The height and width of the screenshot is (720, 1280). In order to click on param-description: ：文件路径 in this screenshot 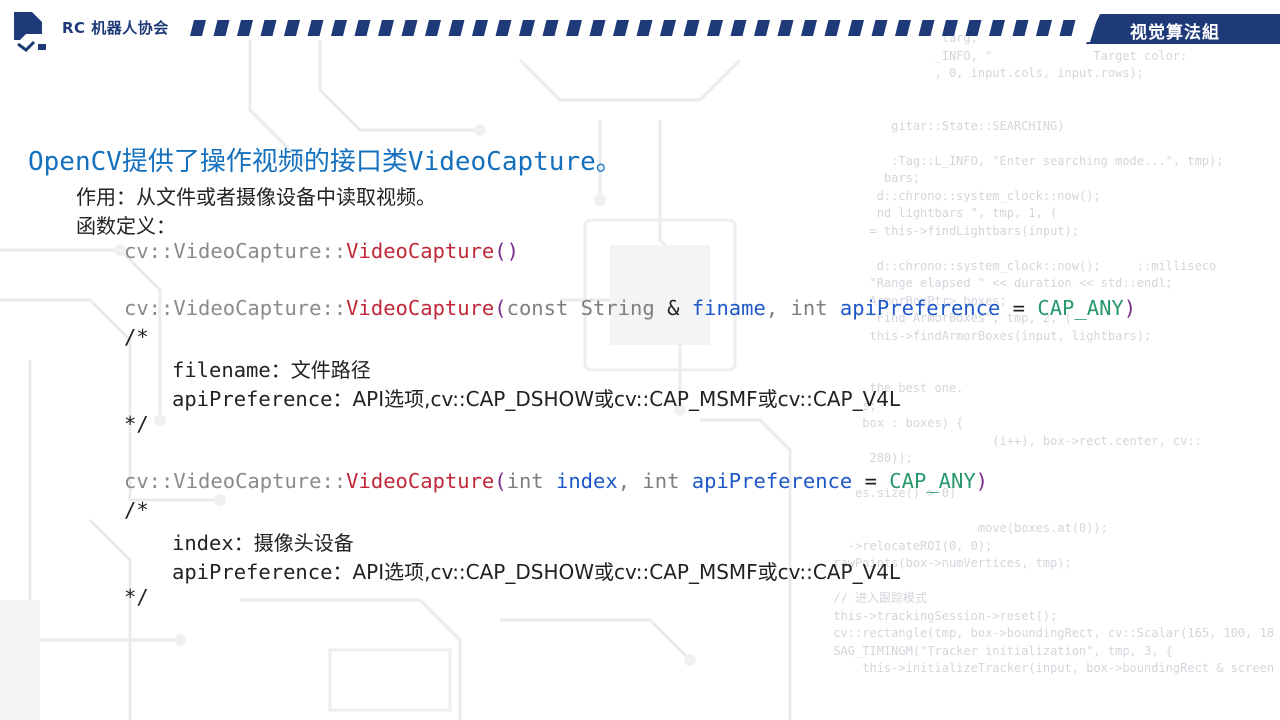, I will do `click(320, 370)`.